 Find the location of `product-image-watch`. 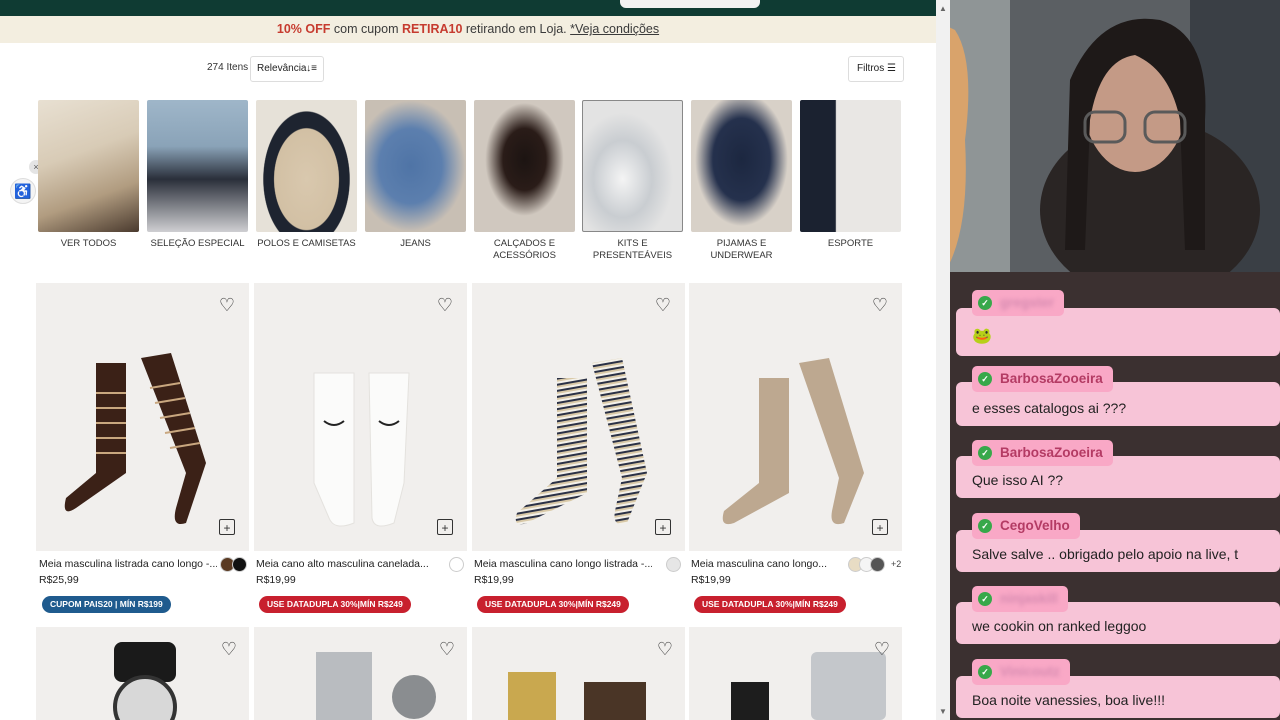

product-image-watch is located at coordinates (145, 681).